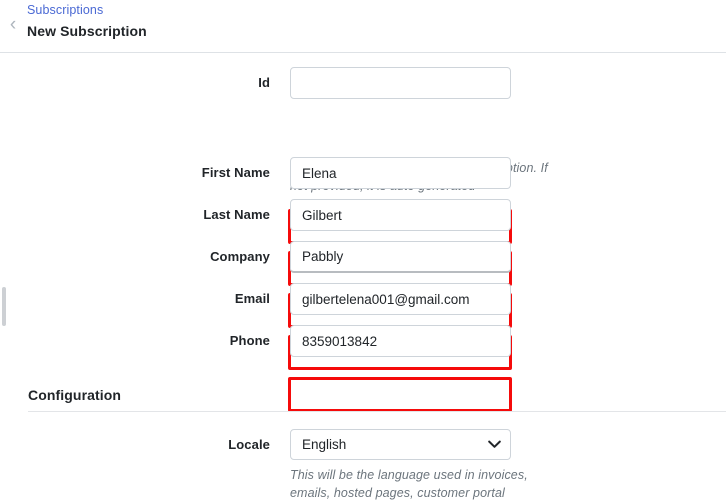  I want to click on label-id: Id, so click(264, 82).